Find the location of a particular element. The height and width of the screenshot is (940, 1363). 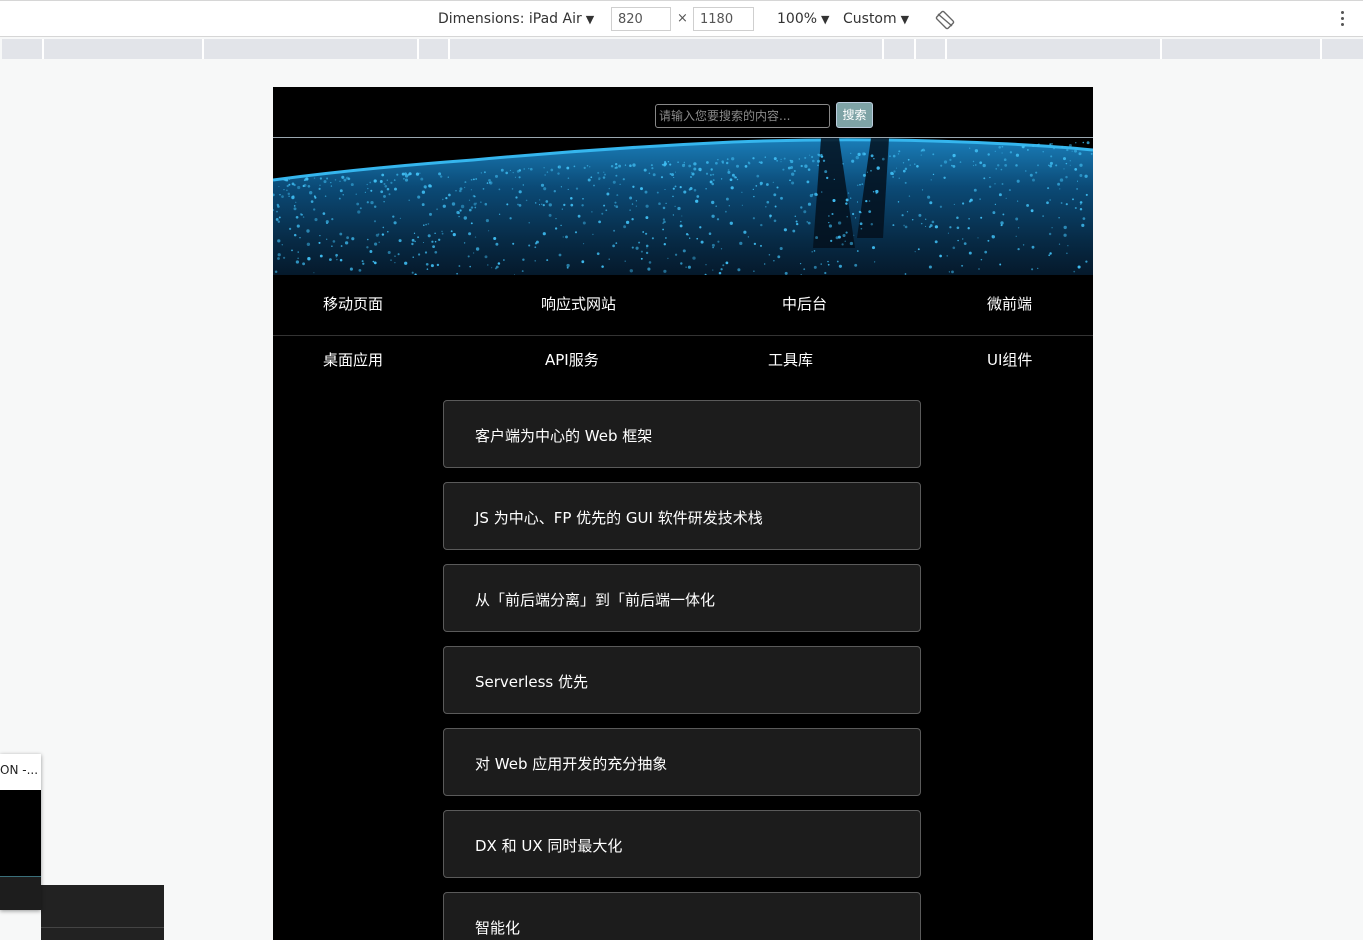

feature-card: 对 Web 应用开发的充分抽象 is located at coordinates (682, 762).